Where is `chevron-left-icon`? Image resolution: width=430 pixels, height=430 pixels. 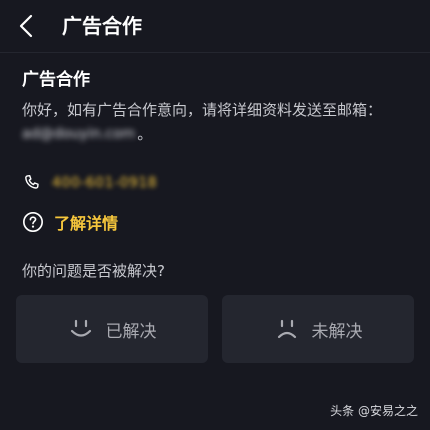 chevron-left-icon is located at coordinates (26, 26).